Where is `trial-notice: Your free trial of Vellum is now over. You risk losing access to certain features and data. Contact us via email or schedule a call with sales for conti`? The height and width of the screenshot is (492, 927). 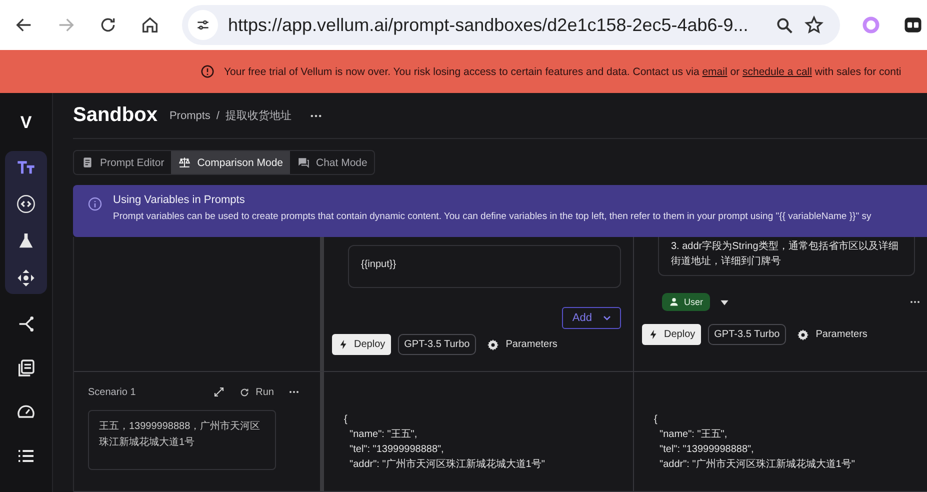
trial-notice: Your free trial of Vellum is now over. You risk losing access to certain features and data. Contact us via email or schedule a call with sales for conti is located at coordinates (563, 72).